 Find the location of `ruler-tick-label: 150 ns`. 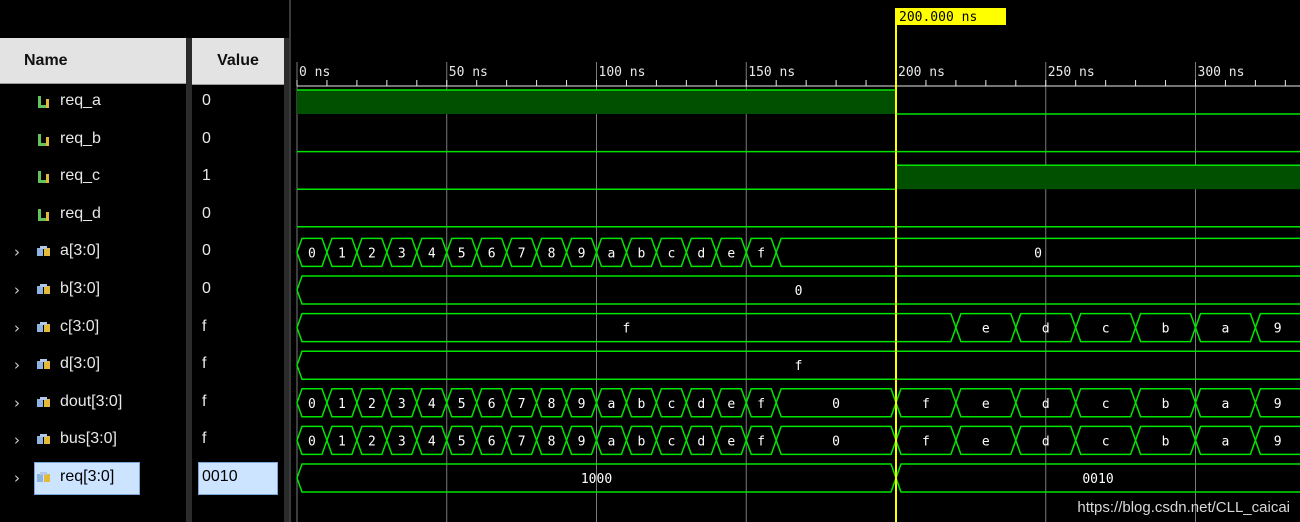

ruler-tick-label: 150 ns is located at coordinates (771, 72).